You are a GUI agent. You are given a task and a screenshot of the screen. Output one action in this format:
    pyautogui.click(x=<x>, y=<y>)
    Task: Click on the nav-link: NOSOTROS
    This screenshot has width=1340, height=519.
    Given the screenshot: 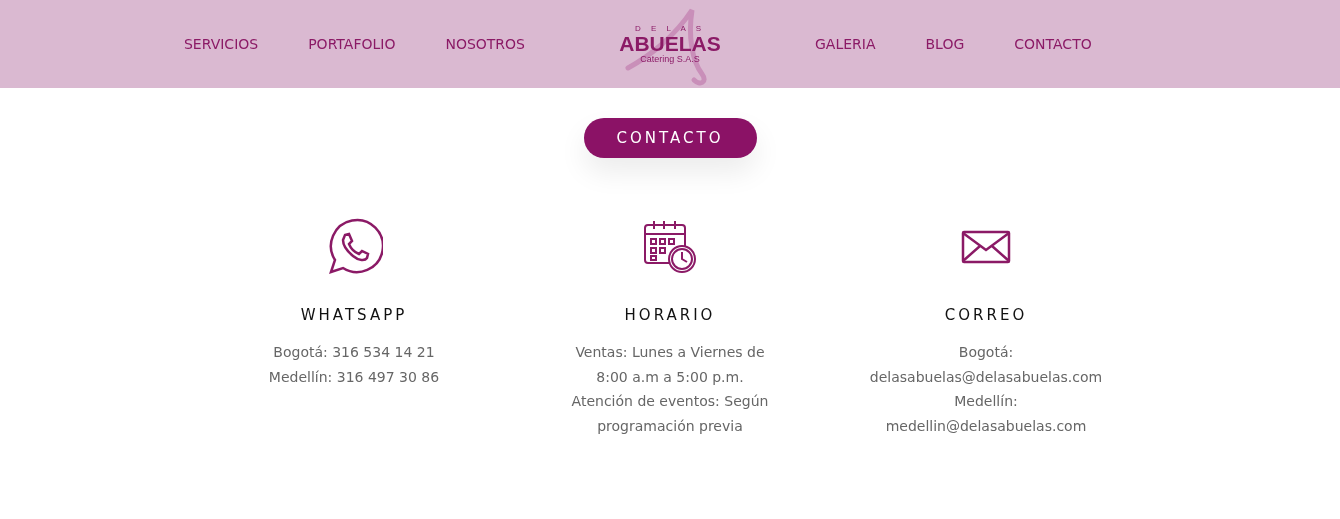 What is the action you would take?
    pyautogui.click(x=485, y=44)
    